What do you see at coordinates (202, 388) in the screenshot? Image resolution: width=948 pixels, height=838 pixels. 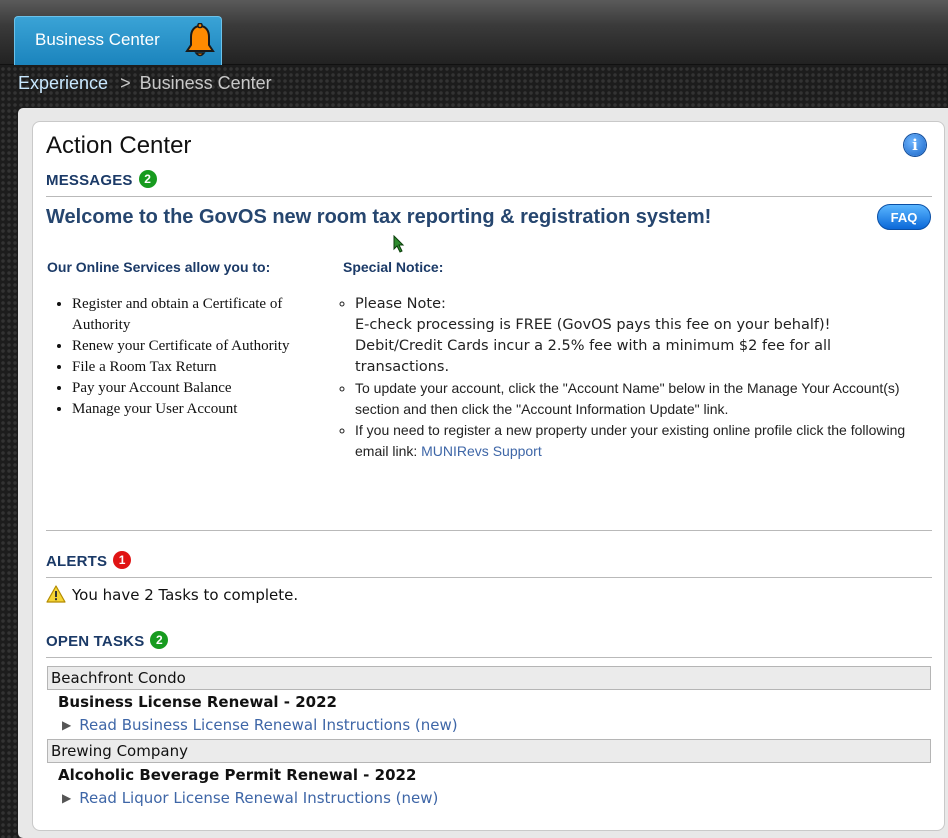 I see `list-item: Pay your Account Balance` at bounding box center [202, 388].